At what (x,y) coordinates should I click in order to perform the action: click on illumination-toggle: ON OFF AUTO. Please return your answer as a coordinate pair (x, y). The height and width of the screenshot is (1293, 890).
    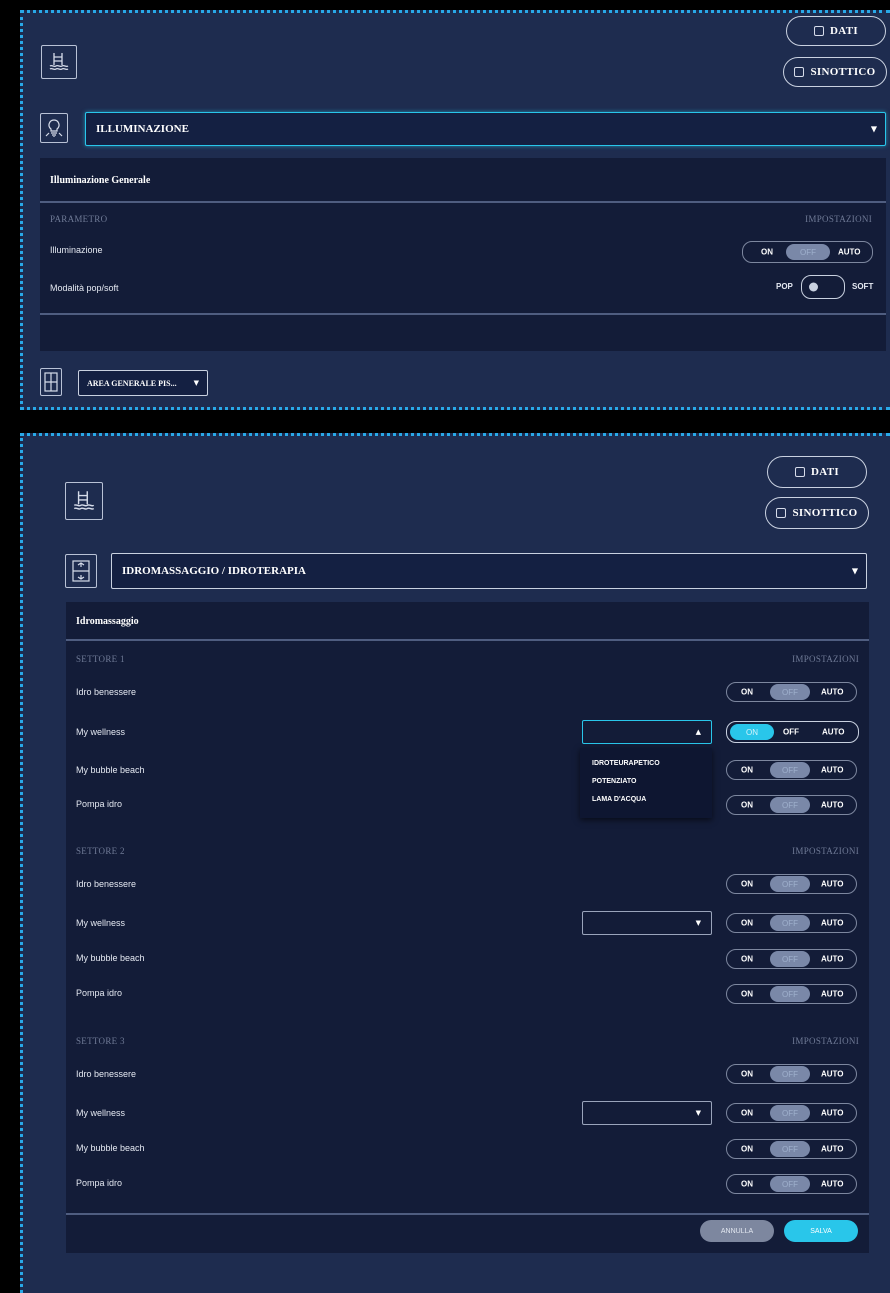
    Looking at the image, I should click on (807, 252).